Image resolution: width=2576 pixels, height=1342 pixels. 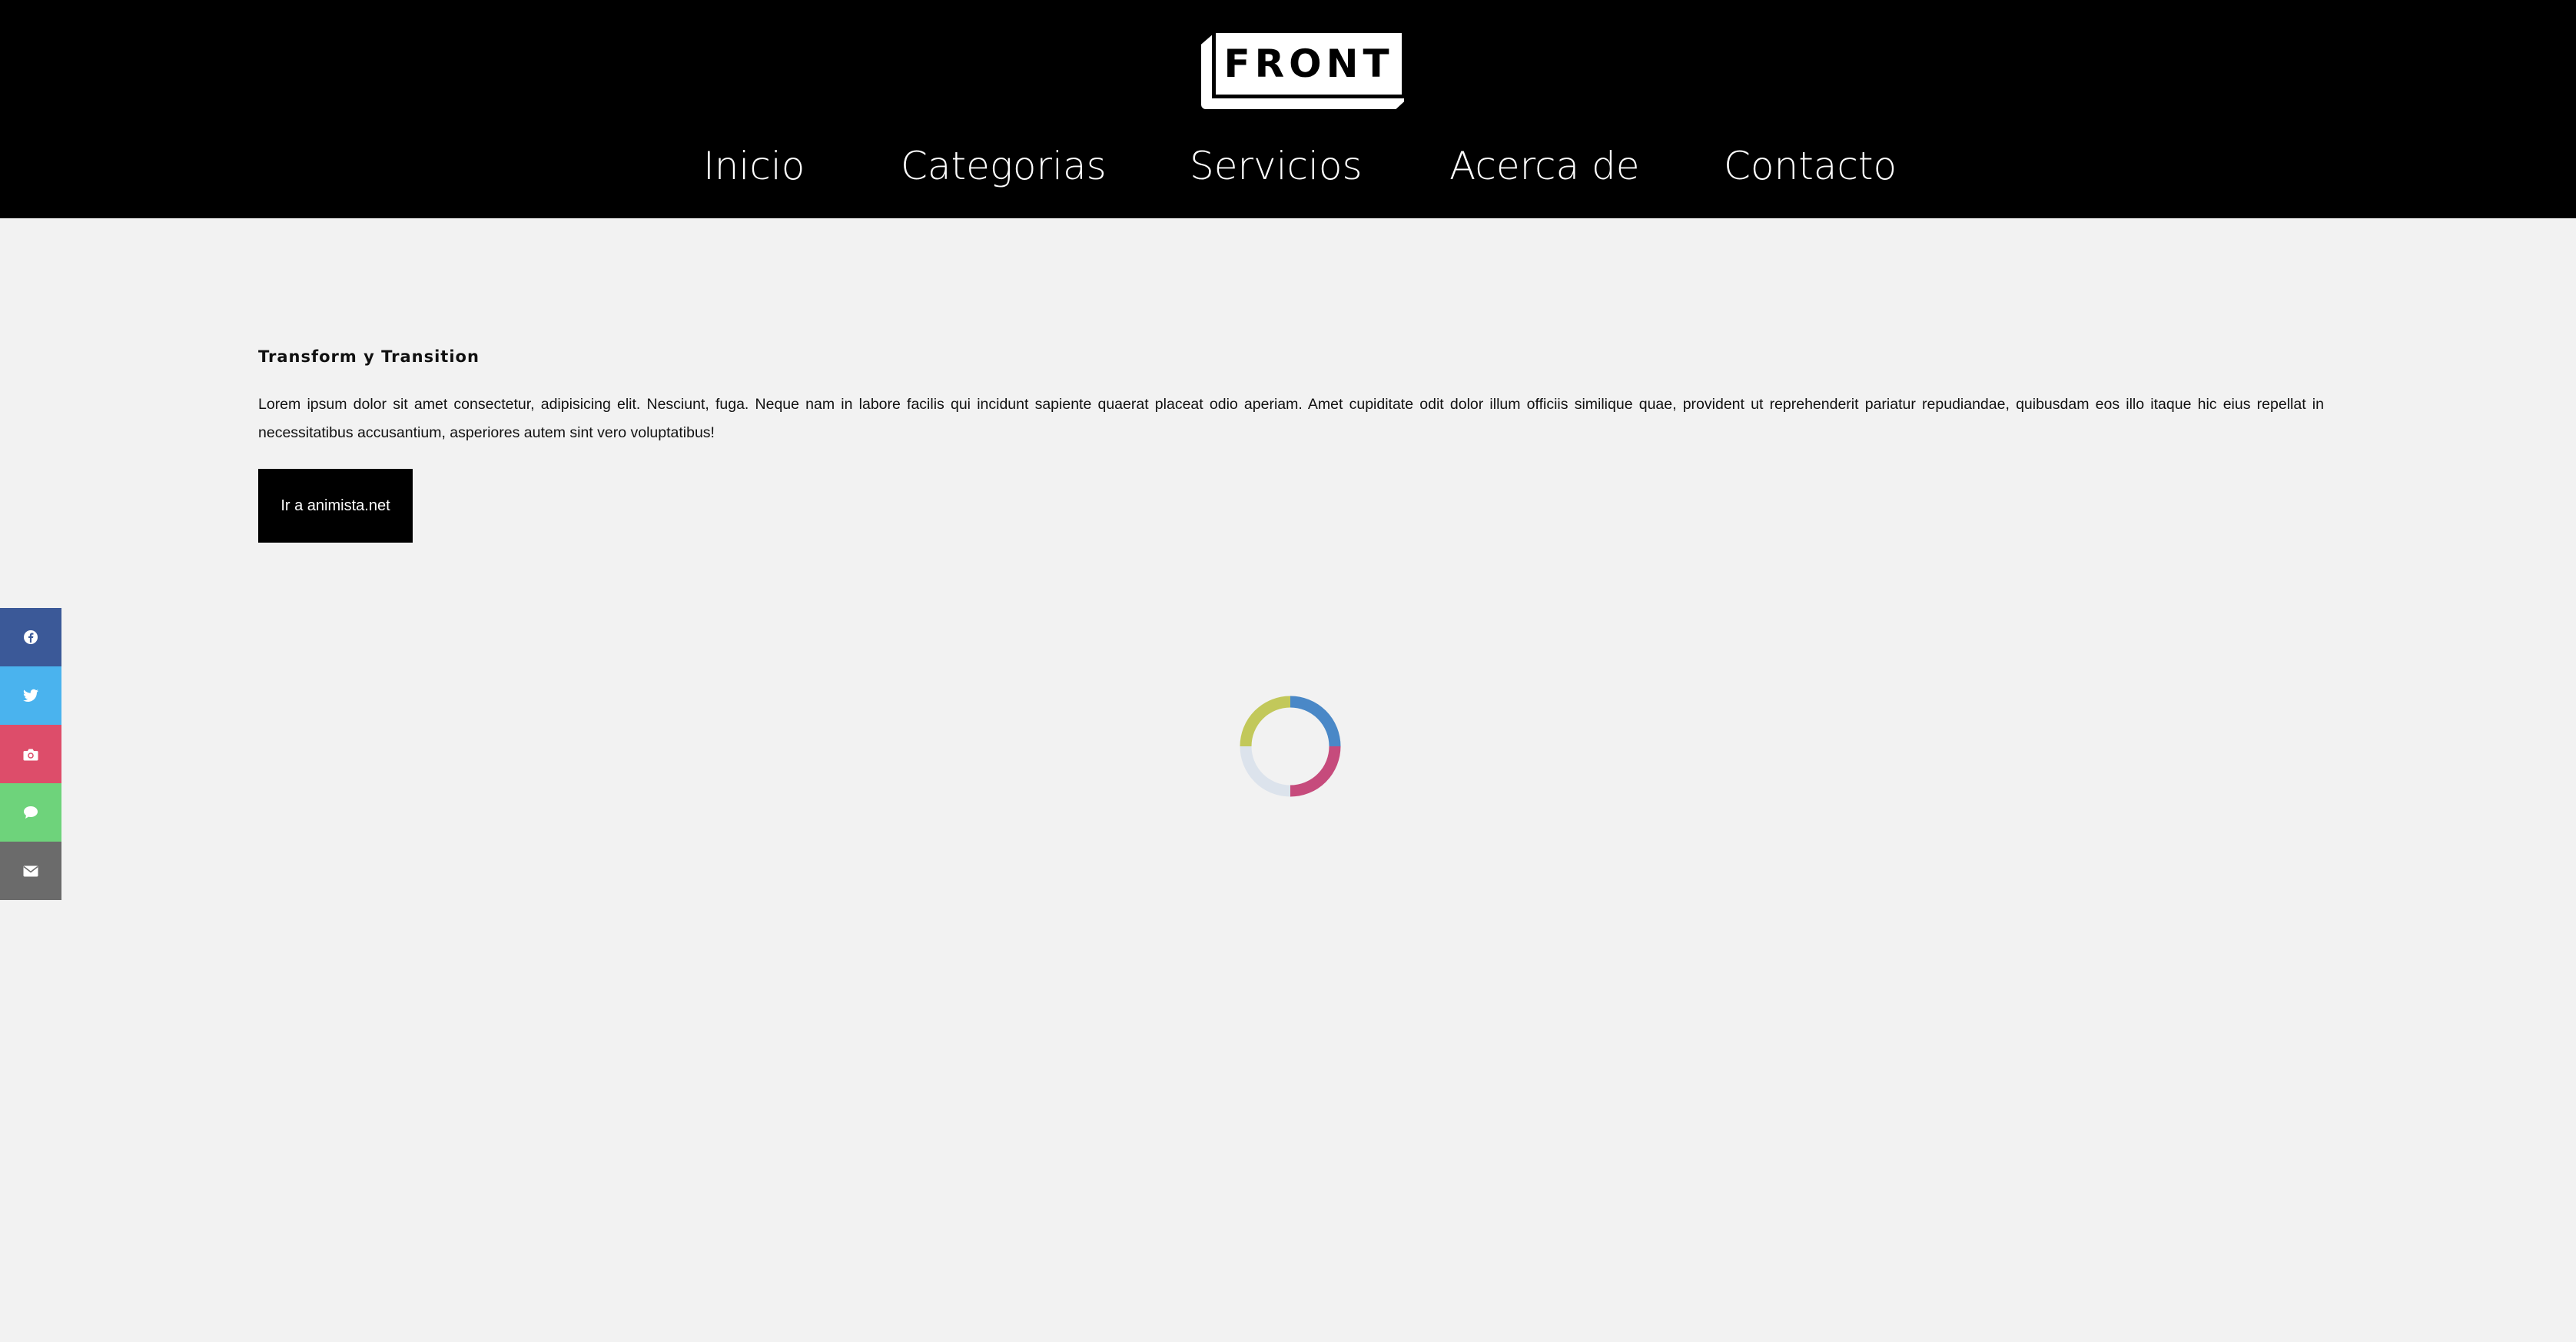 I want to click on nav-item-servicios: Servicios, so click(x=1276, y=166).